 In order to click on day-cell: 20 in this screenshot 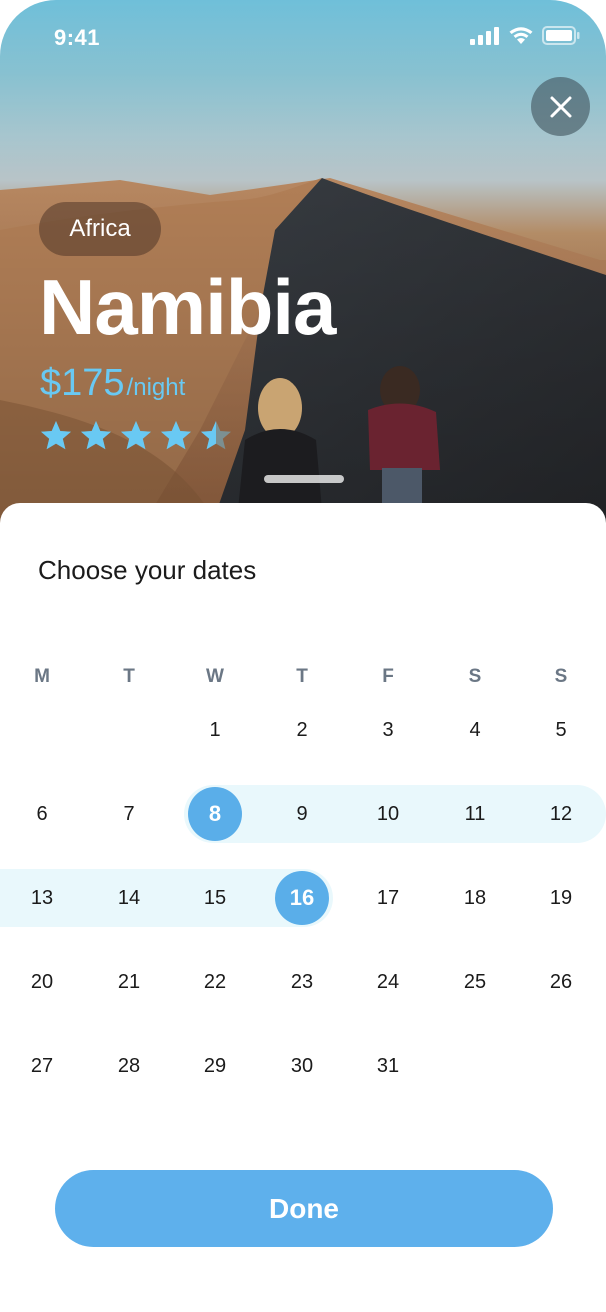, I will do `click(42, 982)`.